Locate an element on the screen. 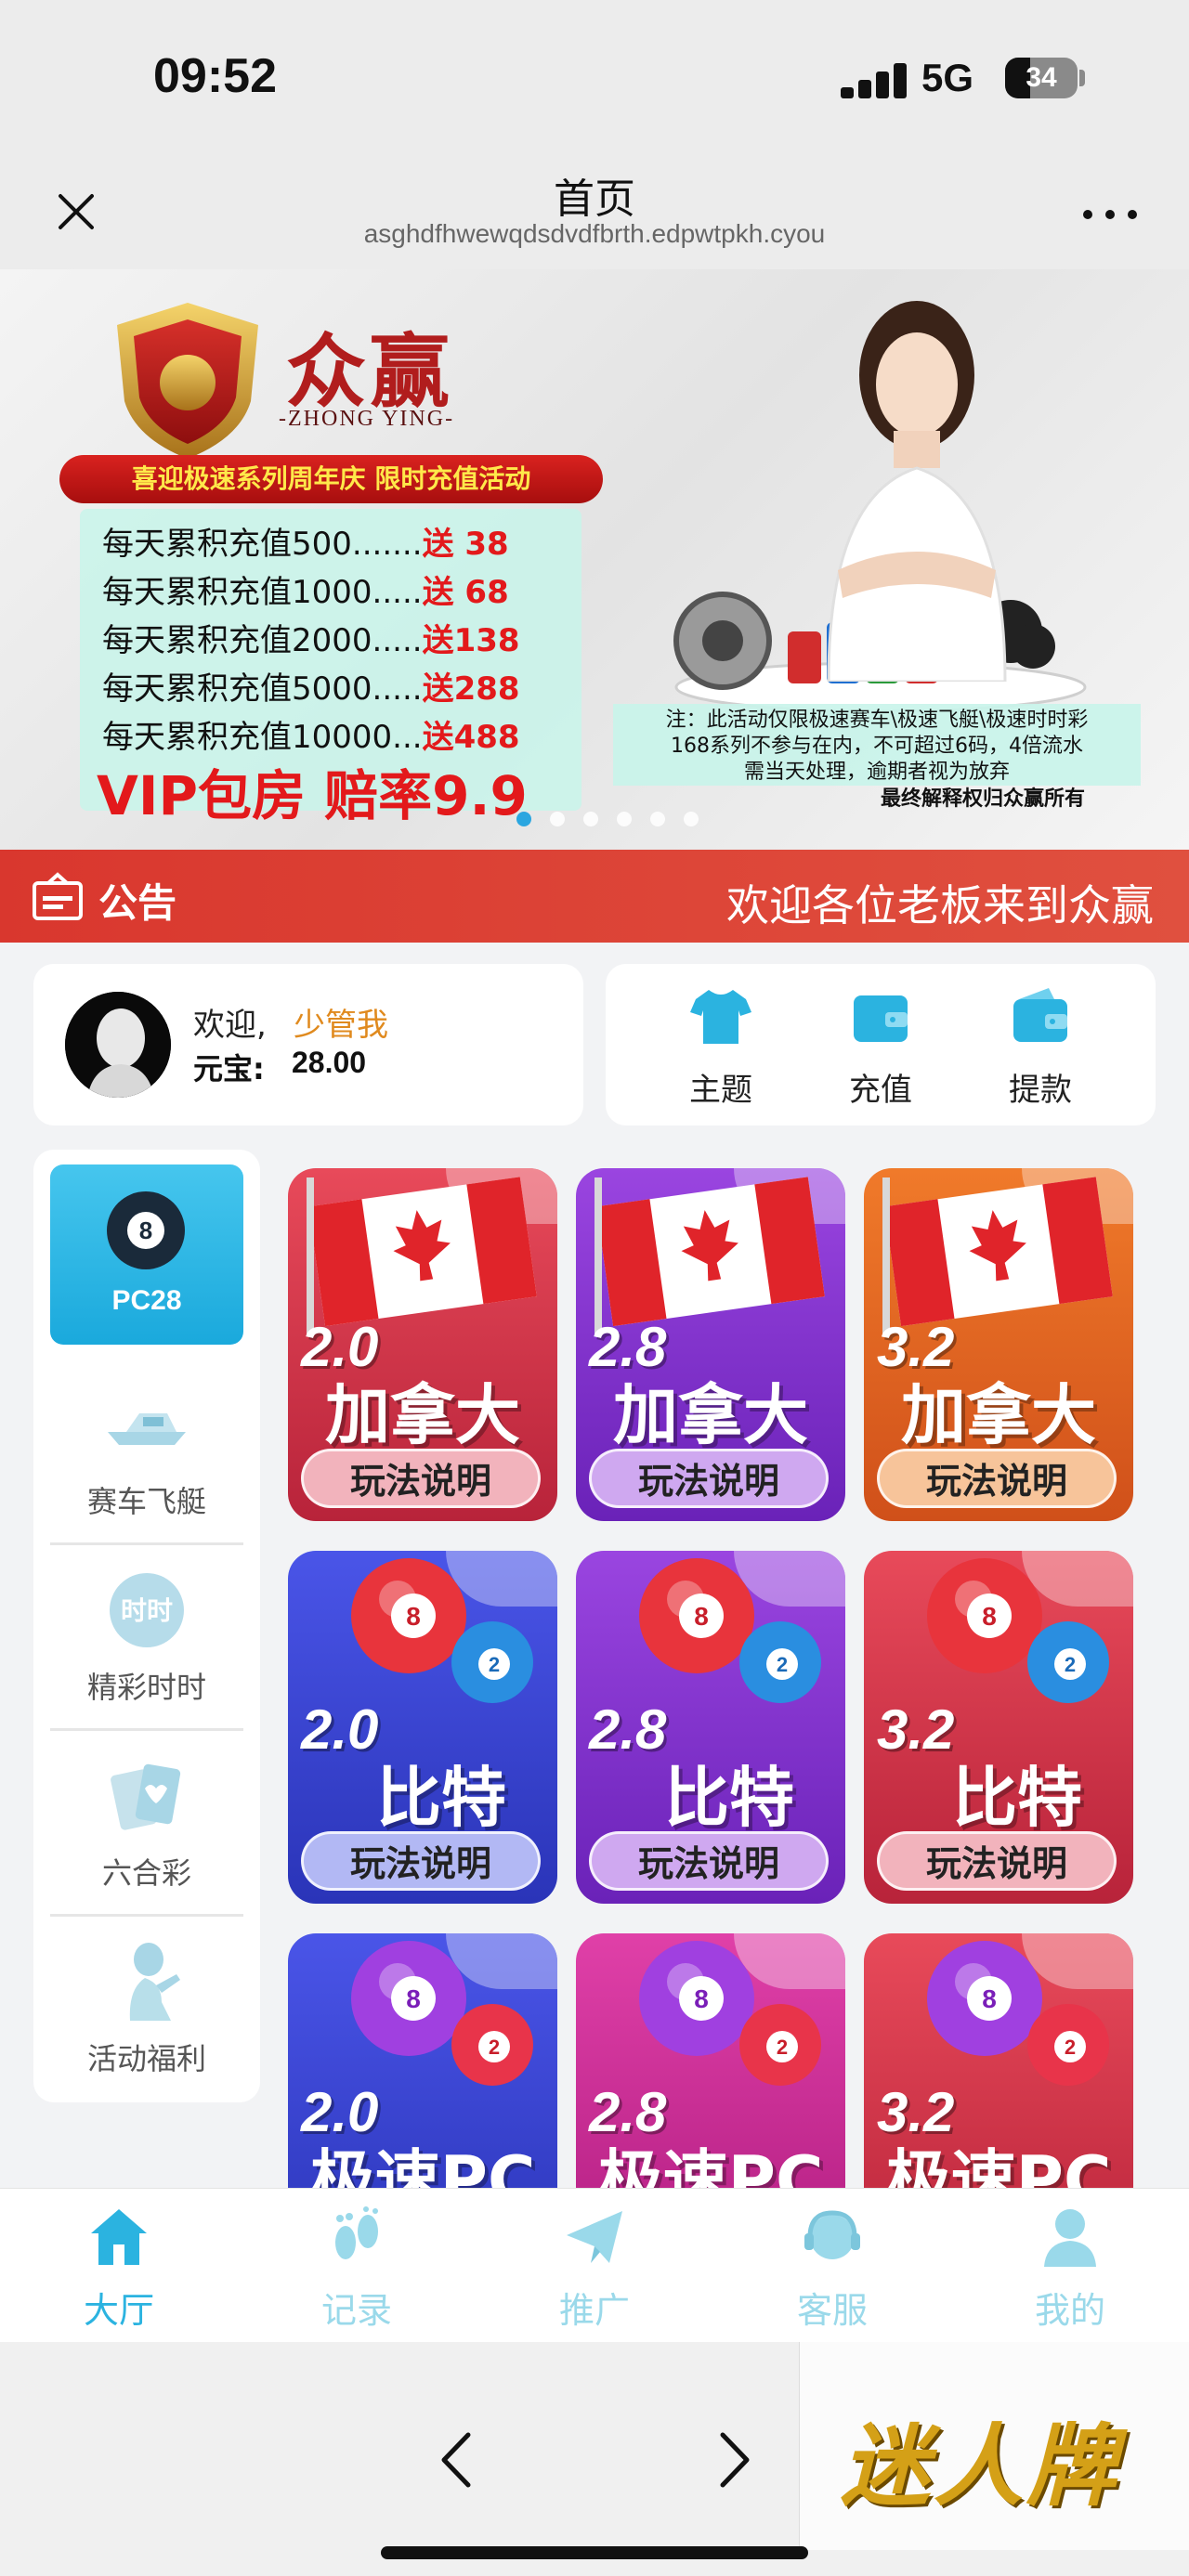 The height and width of the screenshot is (2576, 1189). model-figure-icon is located at coordinates (917, 491).